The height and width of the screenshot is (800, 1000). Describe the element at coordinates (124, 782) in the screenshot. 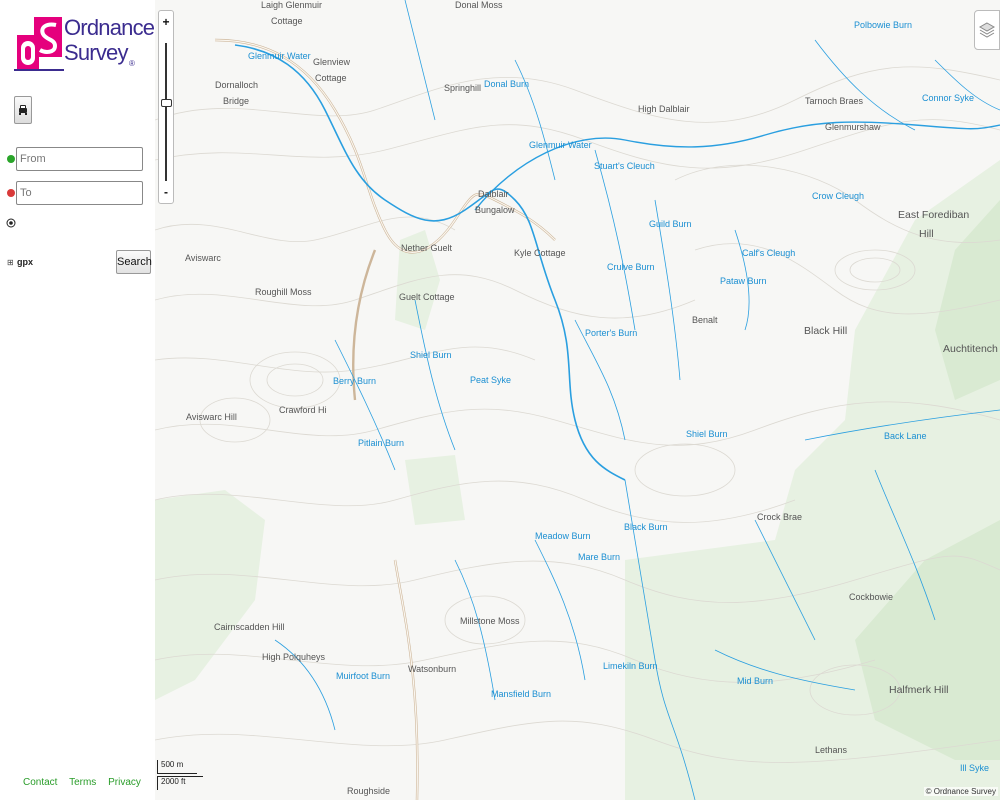

I see `privacy-link: Privacy` at that location.